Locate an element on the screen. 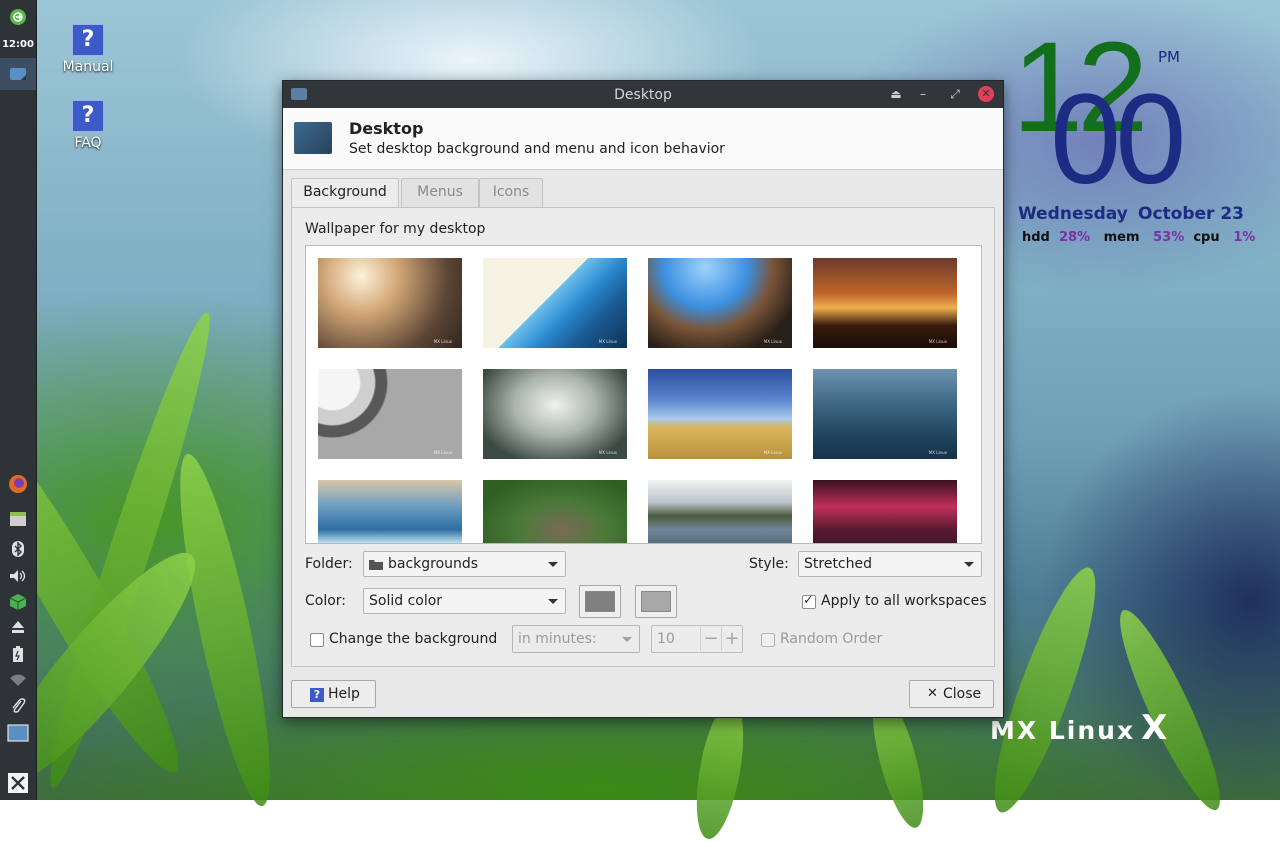 The width and height of the screenshot is (1280, 842). desktop-icon-manual: ? Manual is located at coordinates (88, 49).